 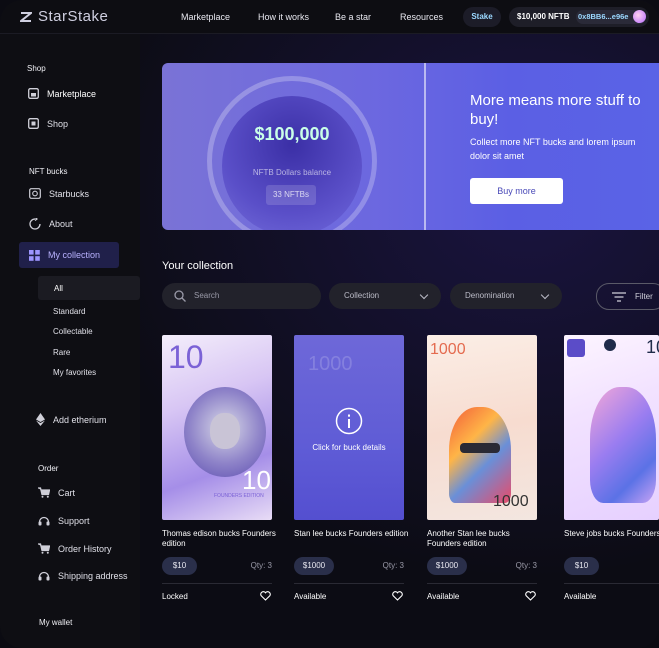 I want to click on balance-disc, so click(x=292, y=163).